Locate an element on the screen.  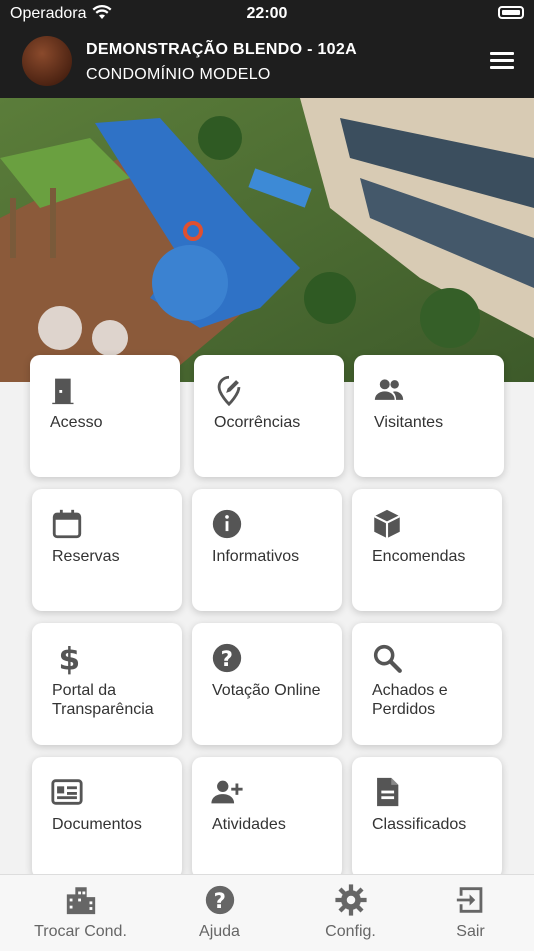
menu-card-label: Informativos is located at coordinates (256, 556).